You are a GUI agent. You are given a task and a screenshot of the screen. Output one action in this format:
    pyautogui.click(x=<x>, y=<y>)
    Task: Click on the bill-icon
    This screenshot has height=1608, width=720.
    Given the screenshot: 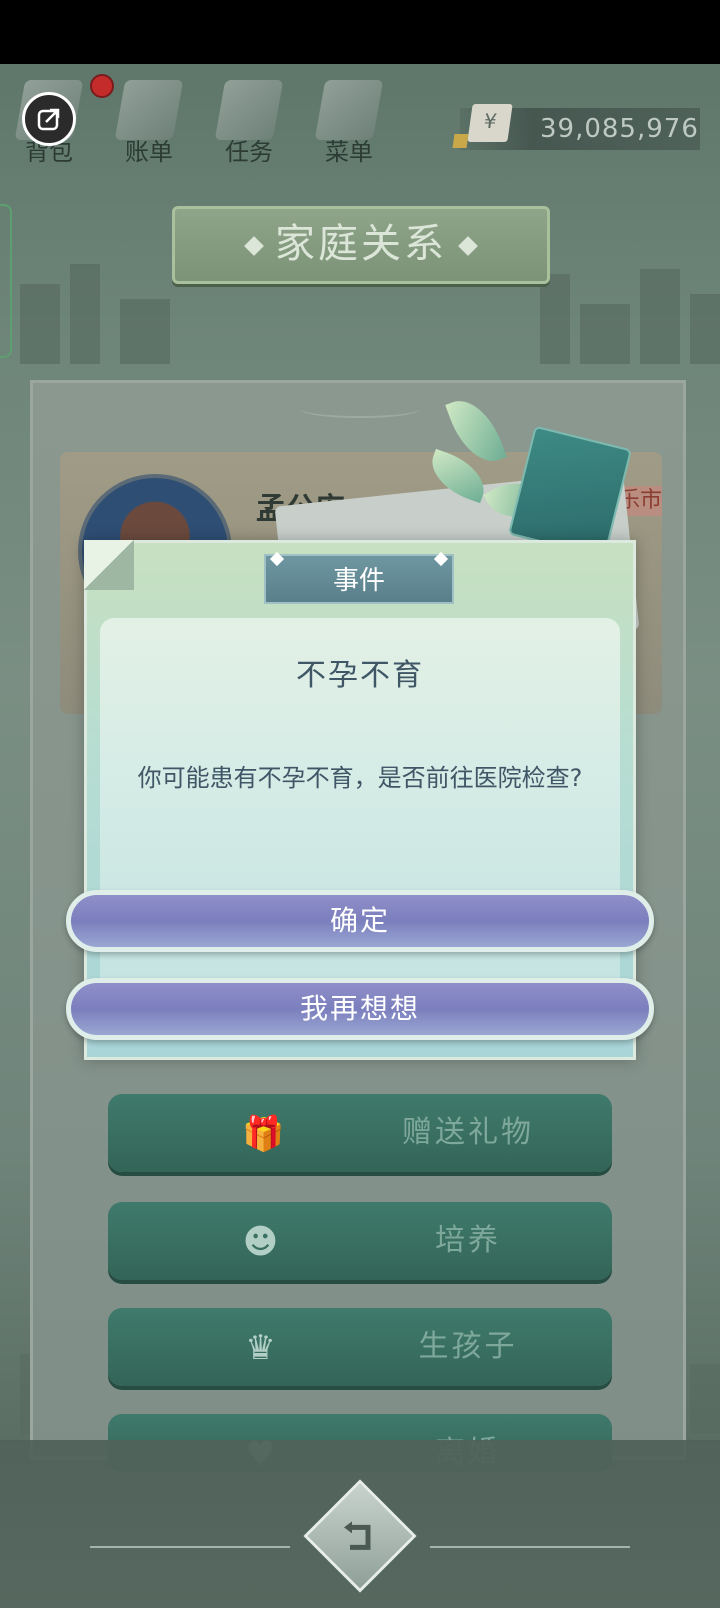 What is the action you would take?
    pyautogui.click(x=149, y=110)
    